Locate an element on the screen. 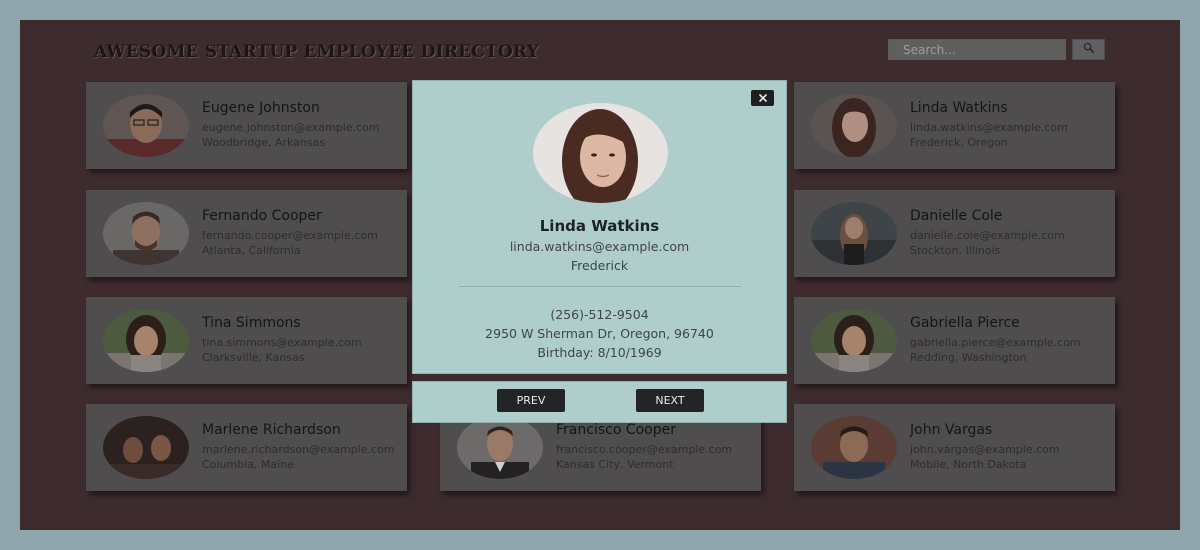 Image resolution: width=1200 pixels, height=550 pixels. employee-name: Fernando Cooper is located at coordinates (262, 216).